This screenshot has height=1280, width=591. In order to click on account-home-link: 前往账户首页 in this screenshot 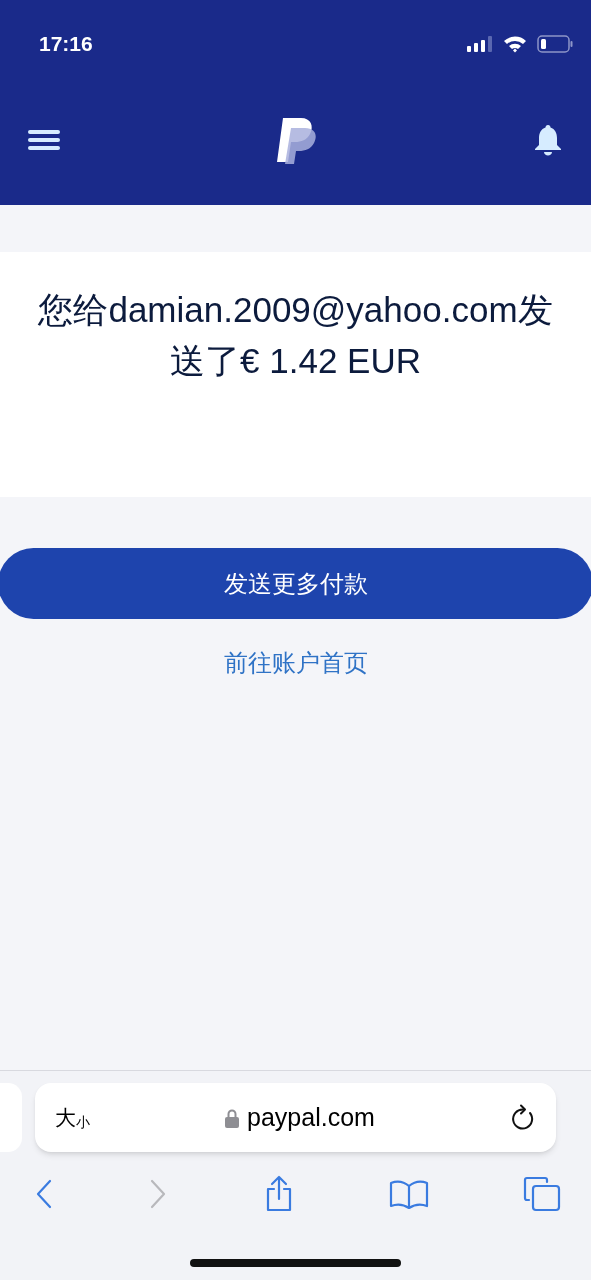, I will do `click(295, 663)`.